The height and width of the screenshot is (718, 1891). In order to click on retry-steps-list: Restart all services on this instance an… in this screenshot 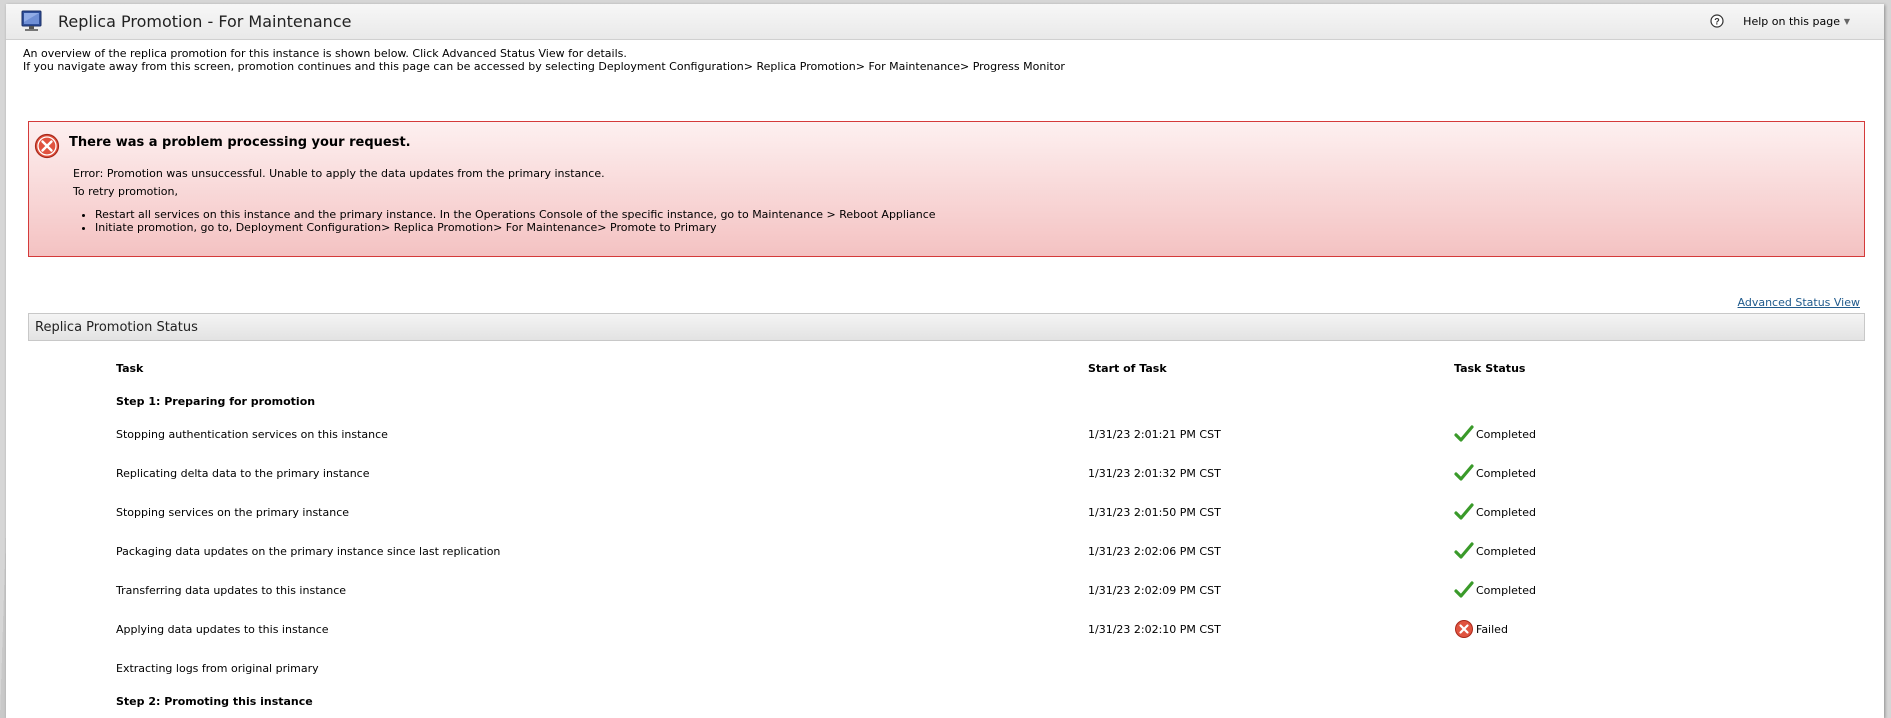, I will do `click(504, 221)`.